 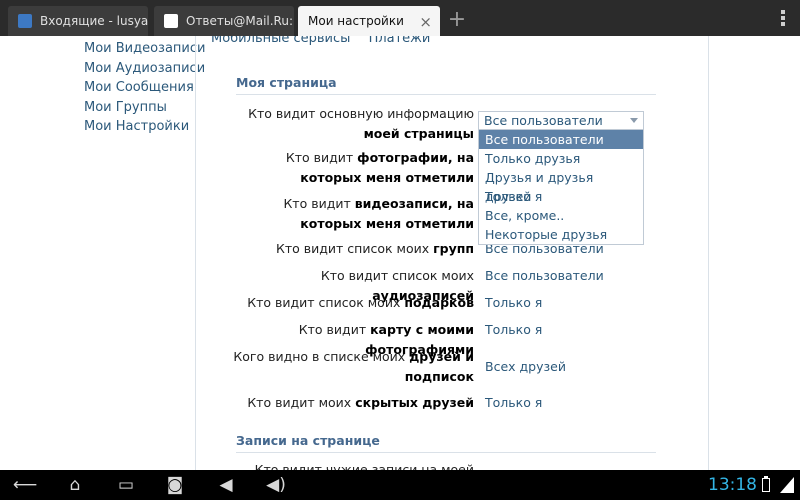 I want to click on setting-value-link: Всех друзей, so click(x=525, y=367).